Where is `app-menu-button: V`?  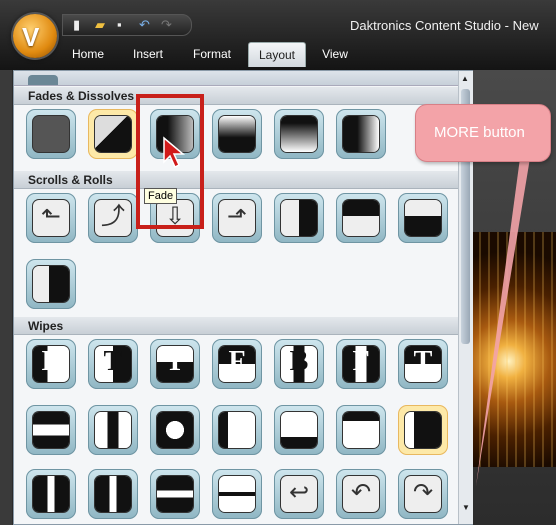
app-menu-button: V is located at coordinates (35, 36).